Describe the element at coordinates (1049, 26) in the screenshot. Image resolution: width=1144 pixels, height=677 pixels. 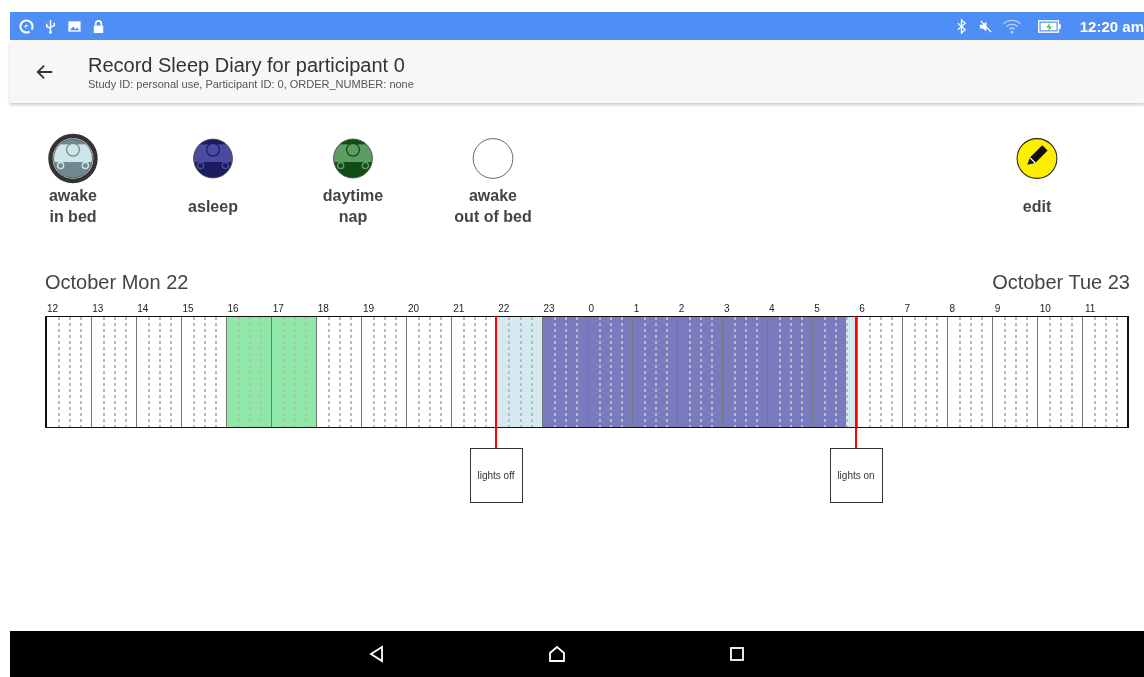
I see `battery-charging-icon` at that location.